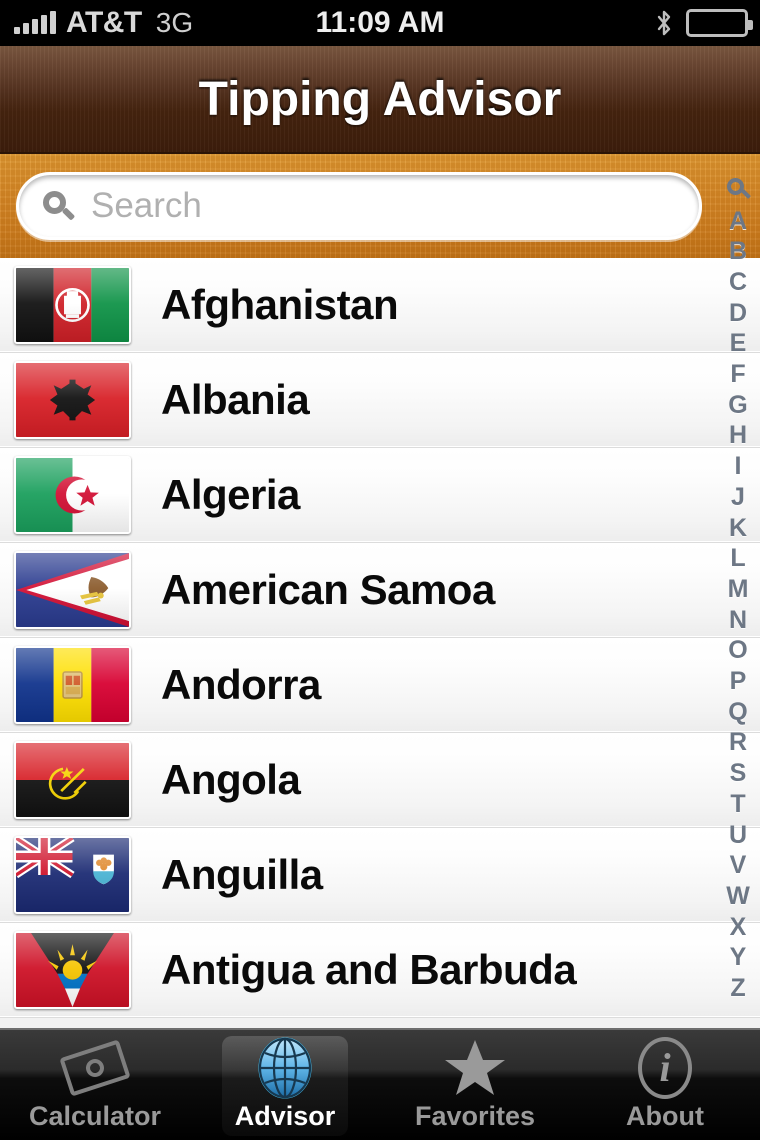 The height and width of the screenshot is (1140, 760). I want to click on flag-afghanistan-icon, so click(72, 304).